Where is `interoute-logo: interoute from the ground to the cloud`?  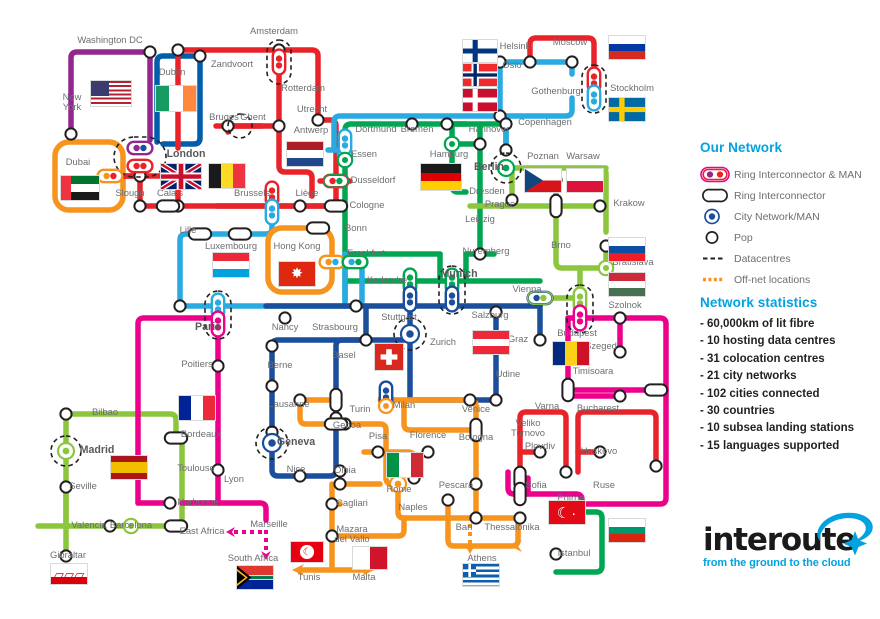 interoute-logo: interoute from the ground to the cloud is located at coordinates (790, 540).